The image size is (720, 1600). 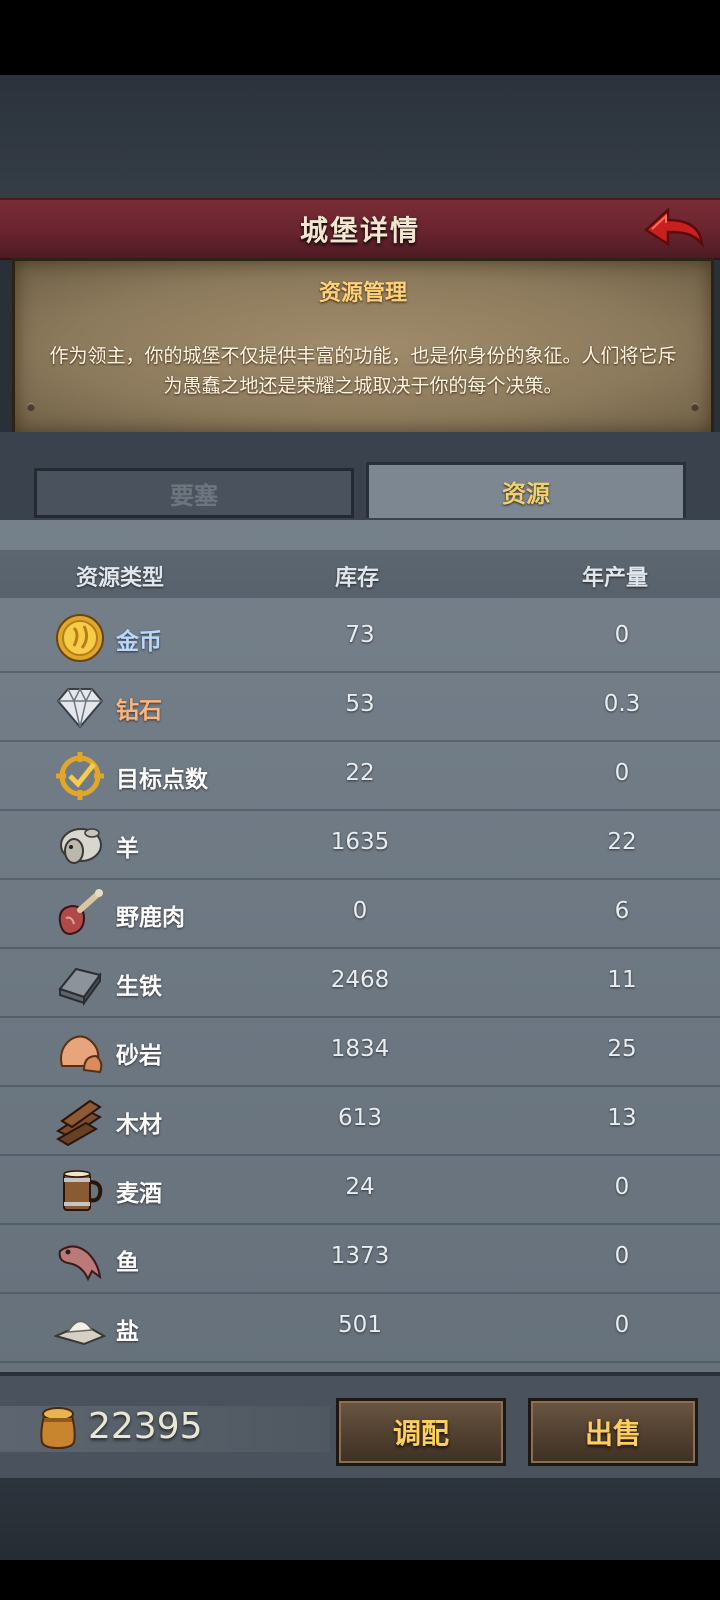 I want to click on status-bar-area, so click(x=360, y=37).